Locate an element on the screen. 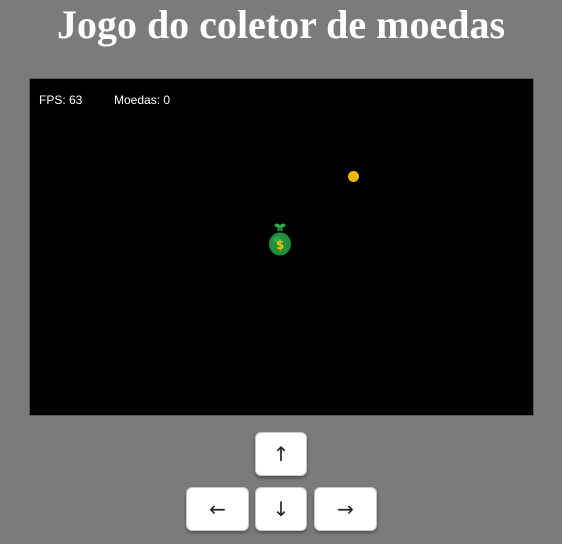  arrow-up-icon: ↑ is located at coordinates (281, 454).